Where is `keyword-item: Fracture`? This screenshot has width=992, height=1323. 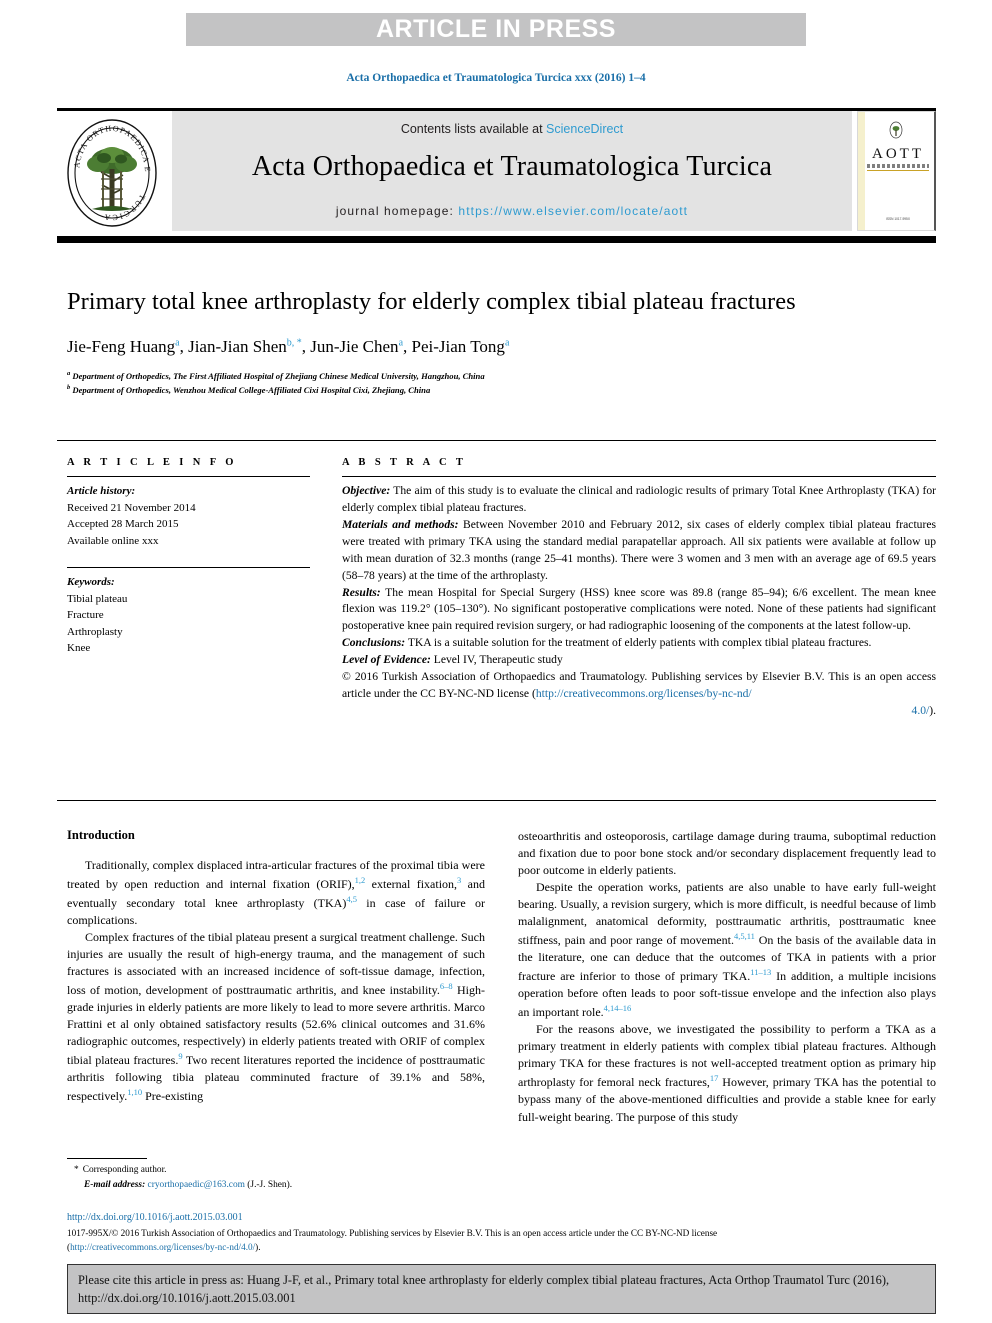 keyword-item: Fracture is located at coordinates (85, 615).